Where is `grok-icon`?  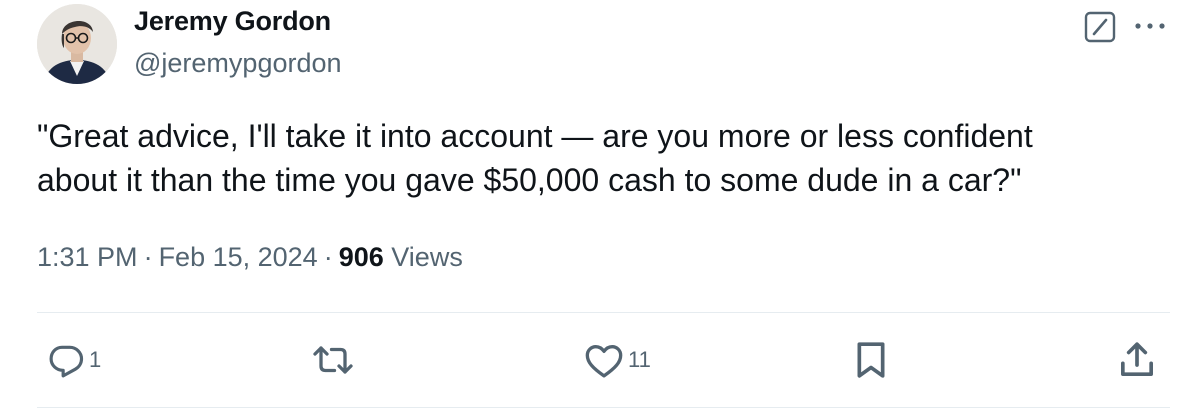 grok-icon is located at coordinates (1100, 27).